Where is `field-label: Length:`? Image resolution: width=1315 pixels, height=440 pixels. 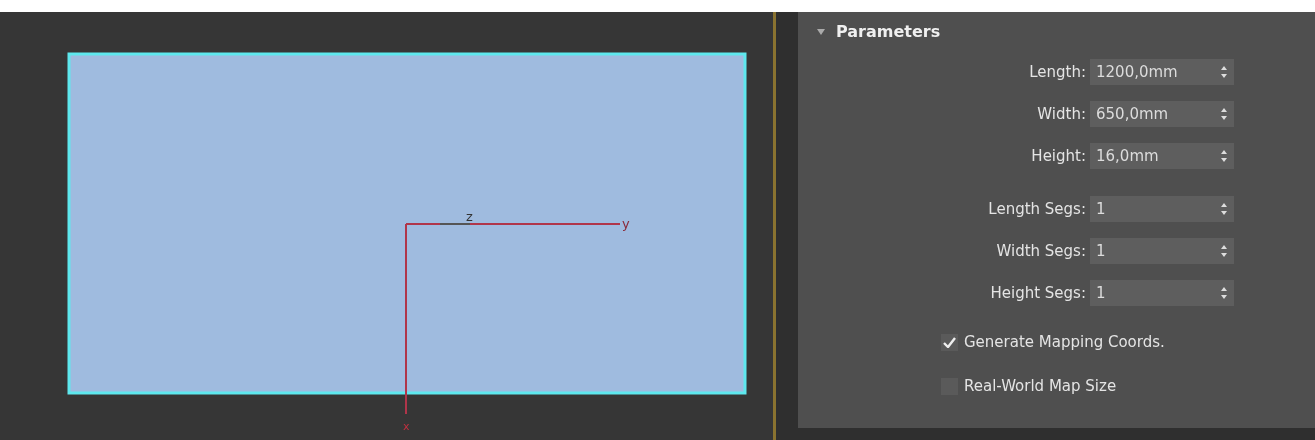
field-label: Length: is located at coordinates (1057, 72).